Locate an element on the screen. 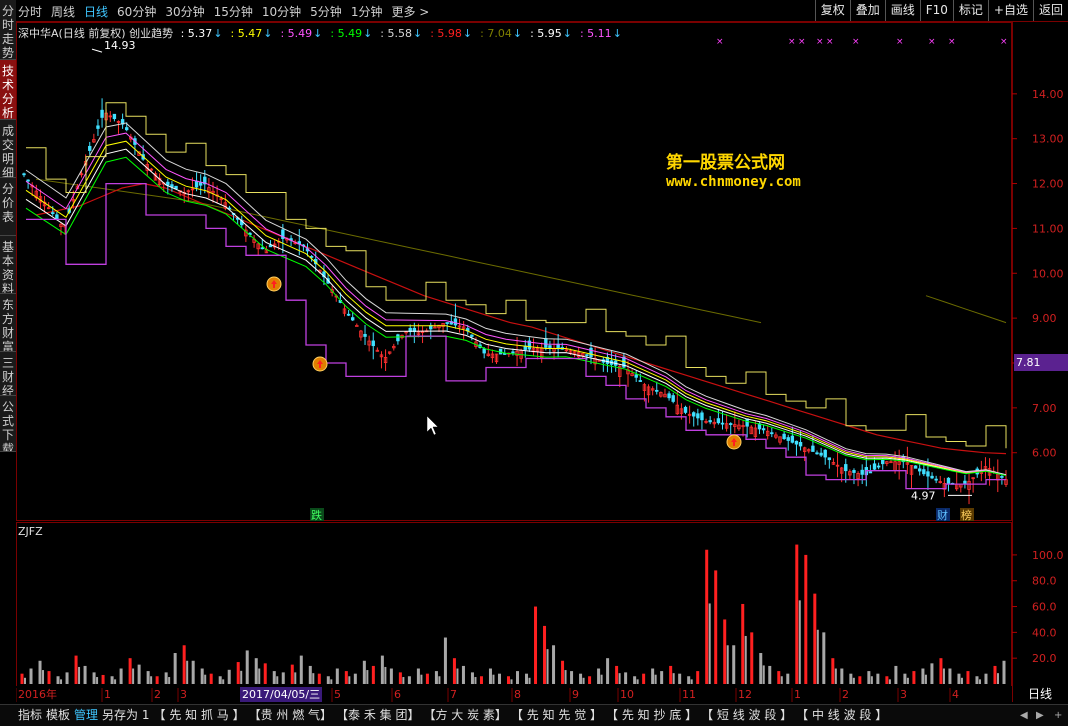  long-ma-olive-line is located at coordinates (966, 309).